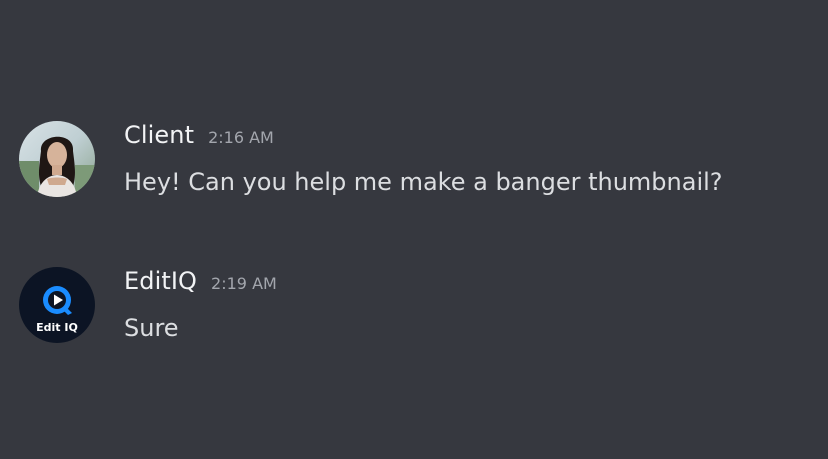  What do you see at coordinates (241, 137) in the screenshot?
I see `timestamp: 2:16 AM` at bounding box center [241, 137].